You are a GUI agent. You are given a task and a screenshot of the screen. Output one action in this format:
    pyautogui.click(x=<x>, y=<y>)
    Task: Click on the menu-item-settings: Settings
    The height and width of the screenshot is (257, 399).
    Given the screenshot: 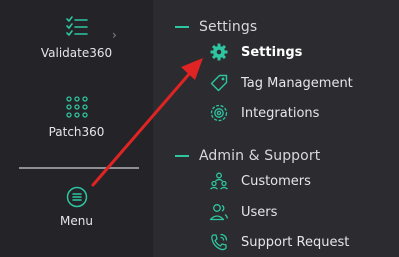 What is the action you would take?
    pyautogui.click(x=255, y=52)
    